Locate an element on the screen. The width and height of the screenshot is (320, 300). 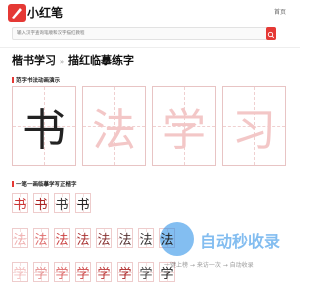
demo-char: 法 is located at coordinates (114, 130).